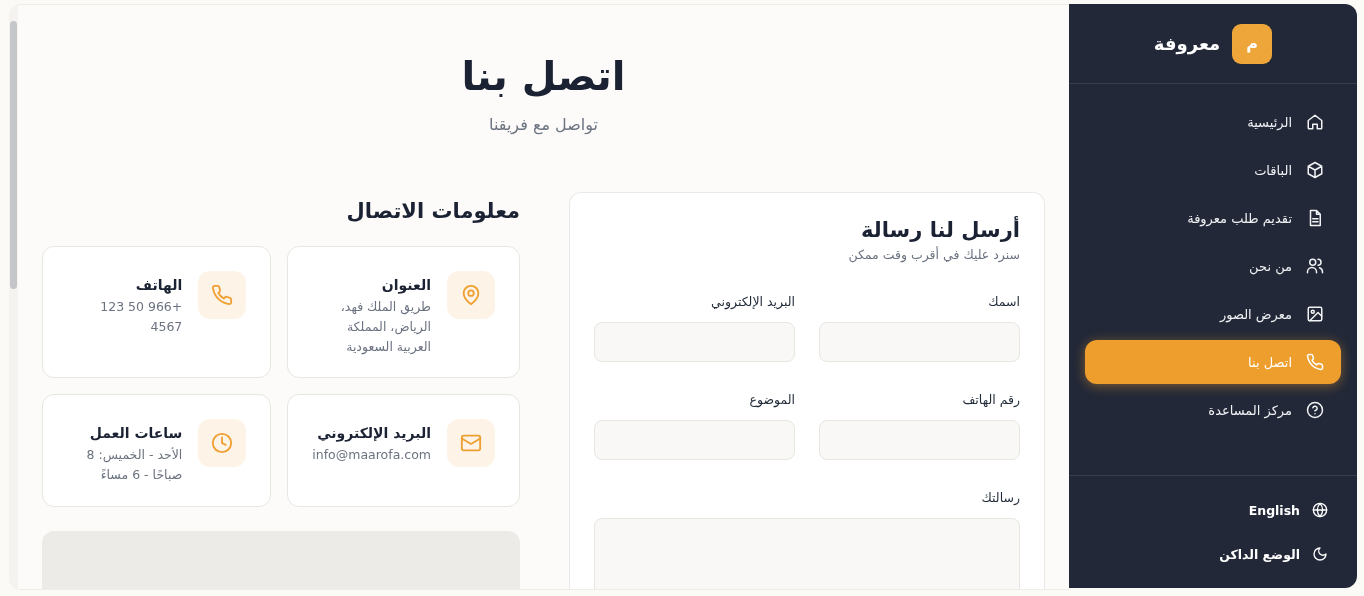  What do you see at coordinates (222, 443) in the screenshot?
I see `clock-icon` at bounding box center [222, 443].